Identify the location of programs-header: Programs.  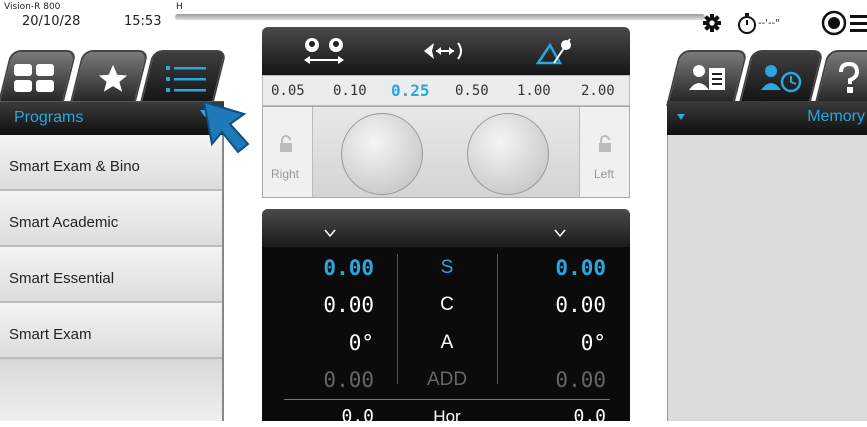
(112, 118).